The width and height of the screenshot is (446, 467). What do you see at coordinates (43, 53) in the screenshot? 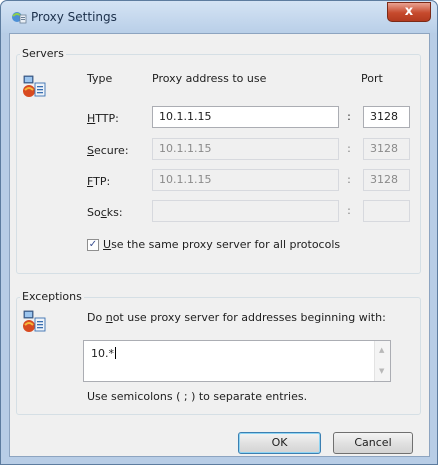
I see `servers-group-label: Servers` at bounding box center [43, 53].